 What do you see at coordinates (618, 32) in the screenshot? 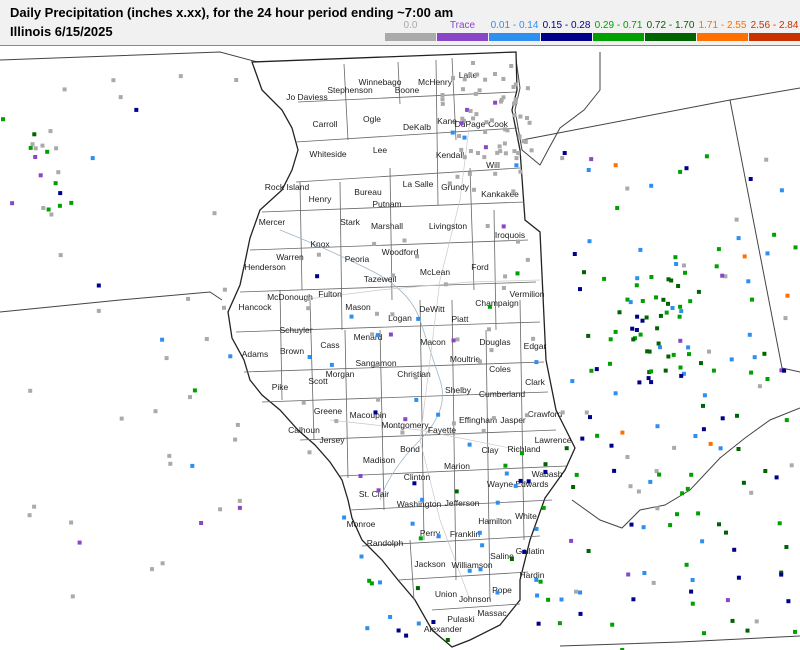
I see `legend-item: 0.29 - 0.71` at bounding box center [618, 32].